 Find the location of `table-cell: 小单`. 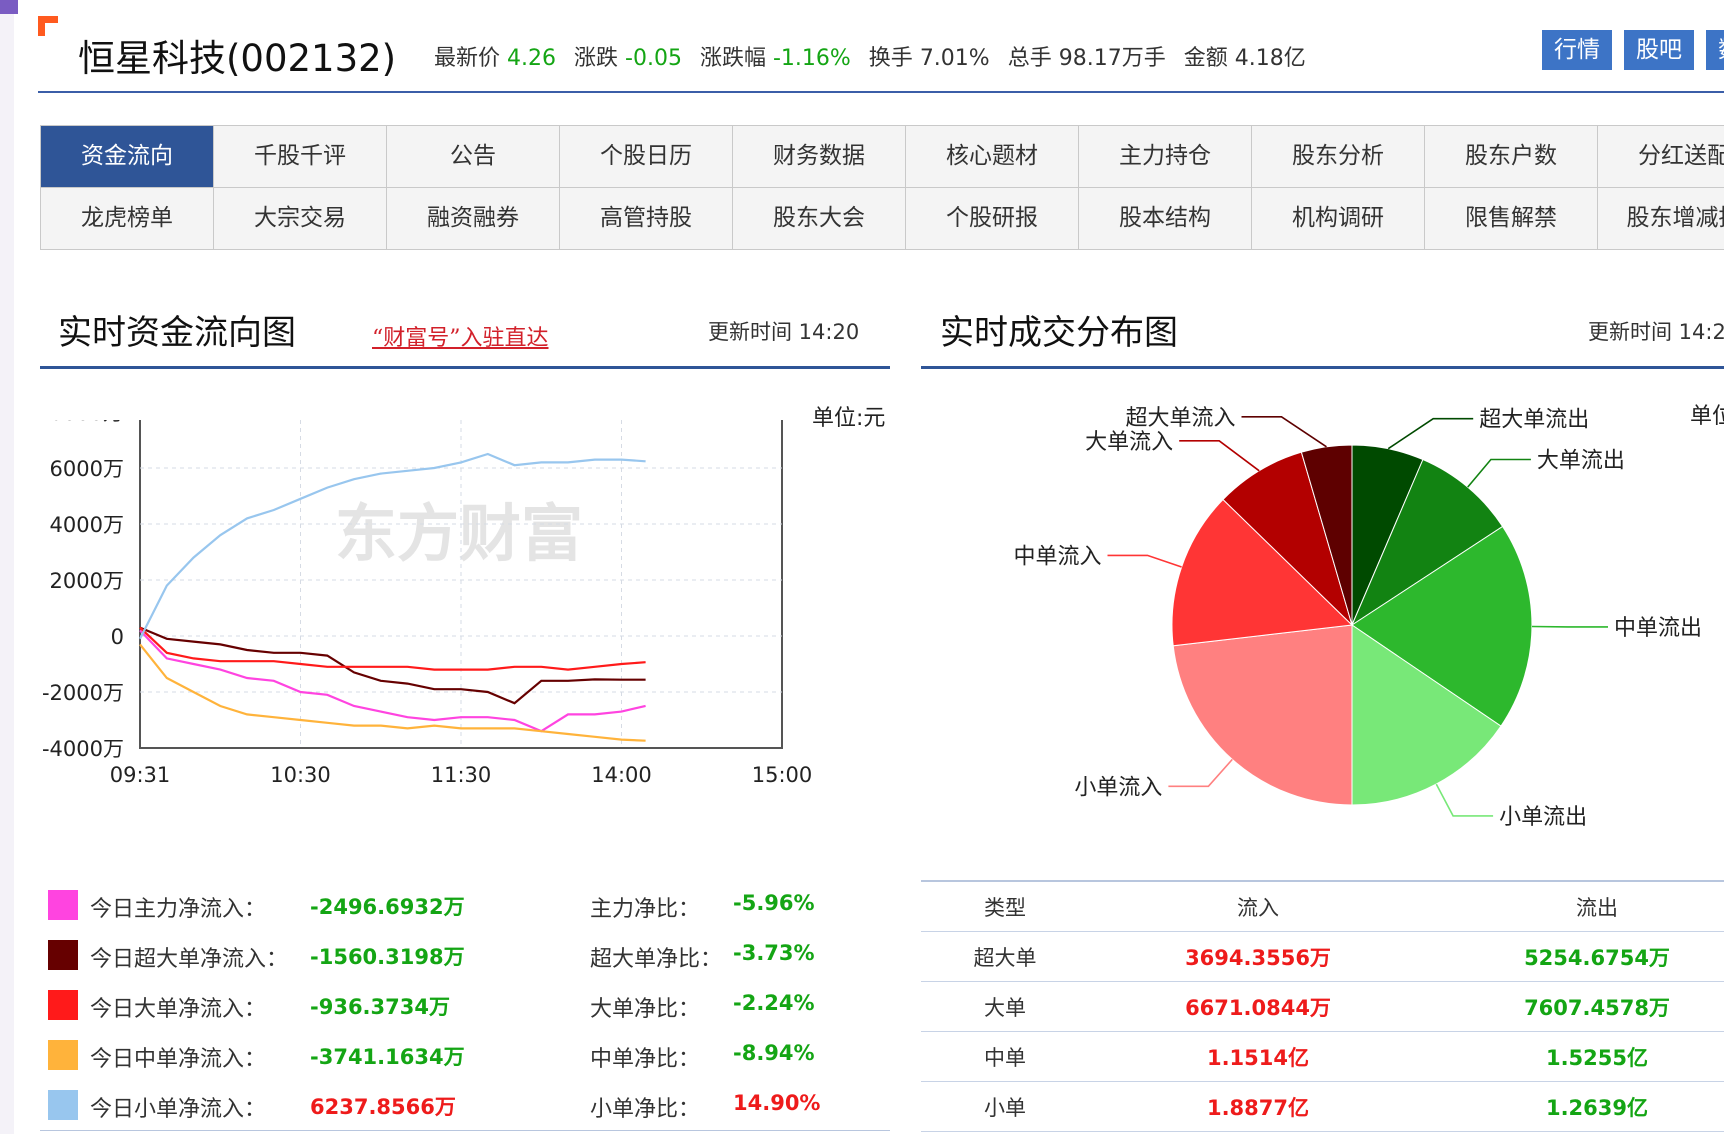

table-cell: 小单 is located at coordinates (1005, 1107).